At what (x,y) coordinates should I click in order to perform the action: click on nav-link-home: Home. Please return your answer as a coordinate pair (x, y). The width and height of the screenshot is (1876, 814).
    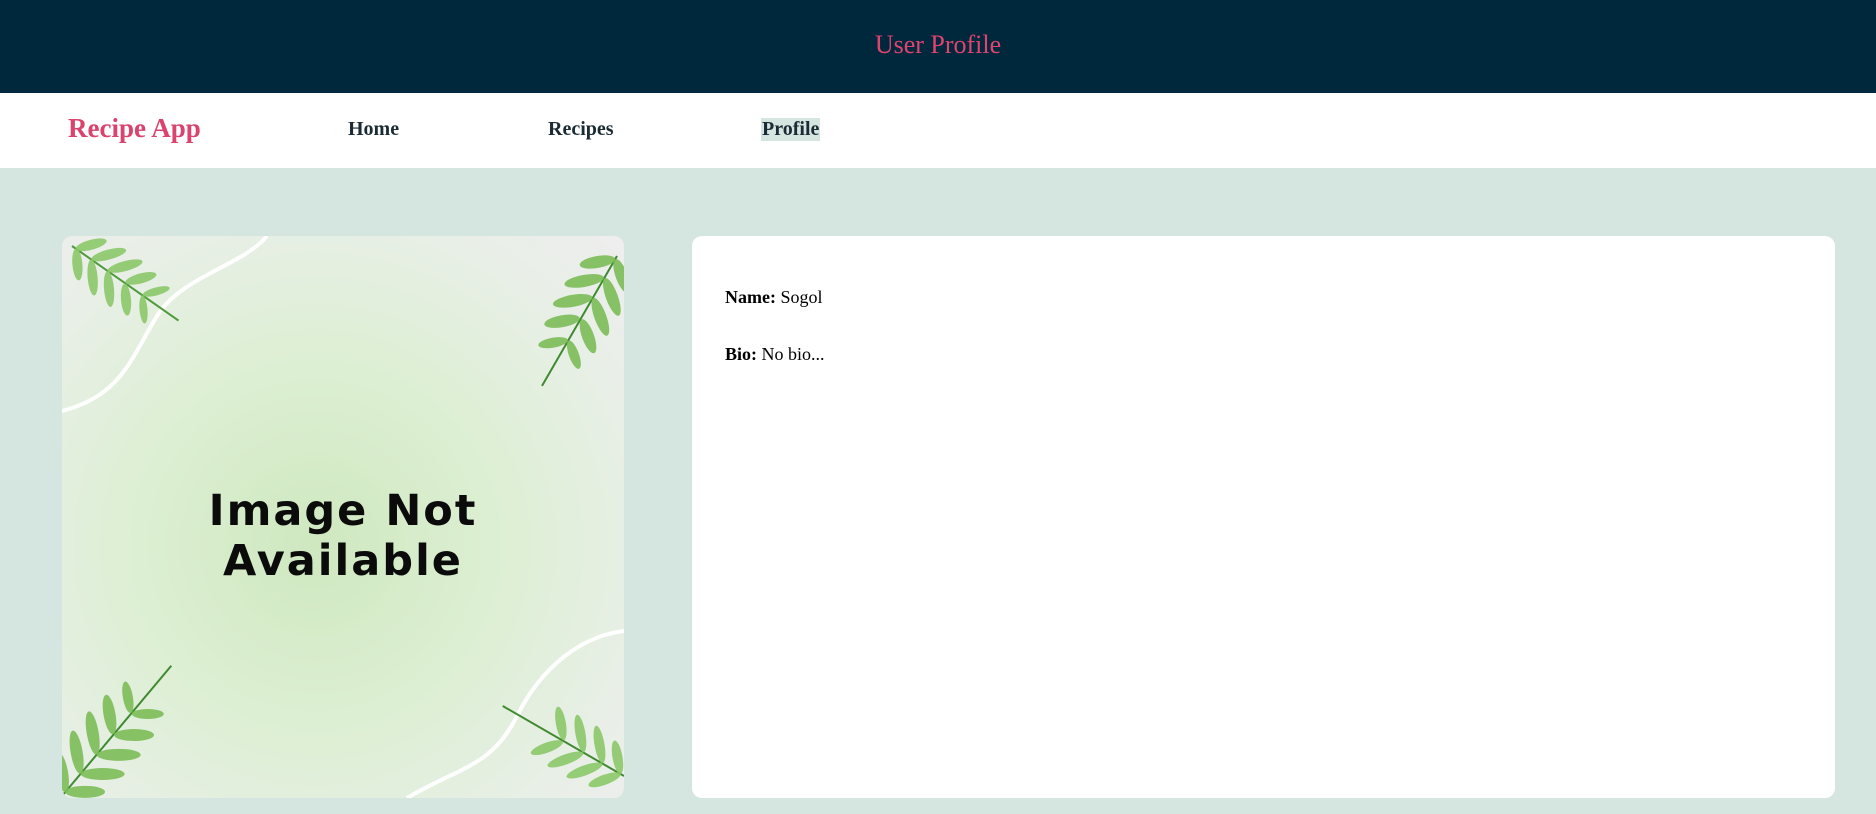
    Looking at the image, I should click on (373, 129).